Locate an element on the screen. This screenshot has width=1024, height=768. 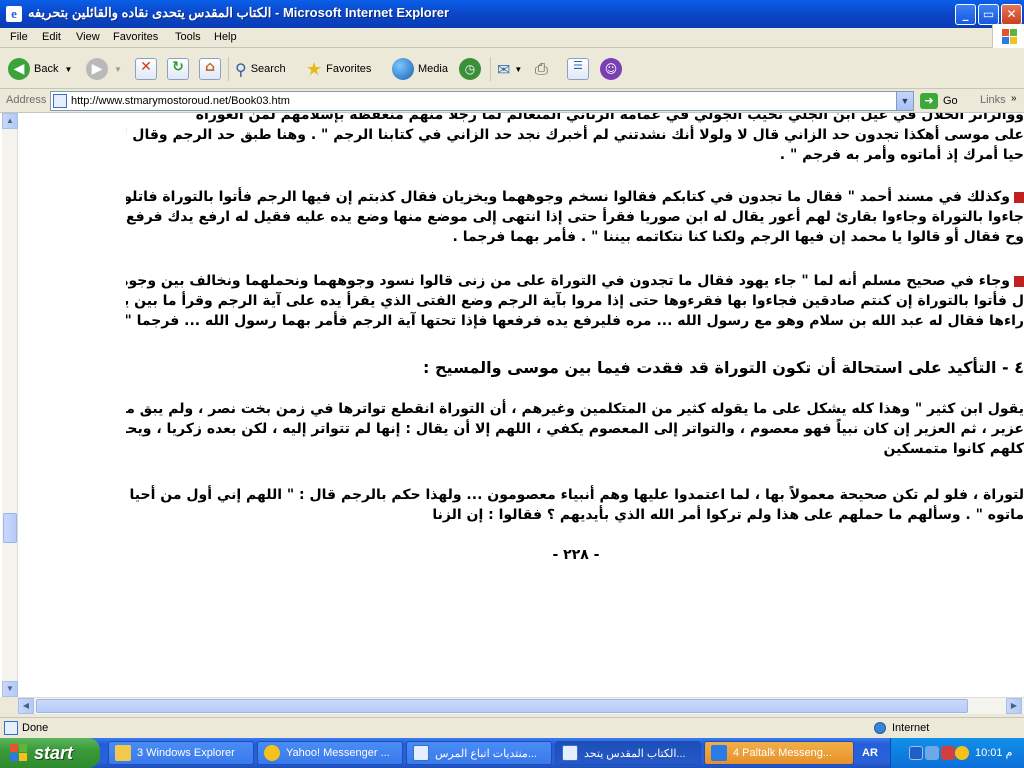
menu-file: File is located at coordinates (19, 37).